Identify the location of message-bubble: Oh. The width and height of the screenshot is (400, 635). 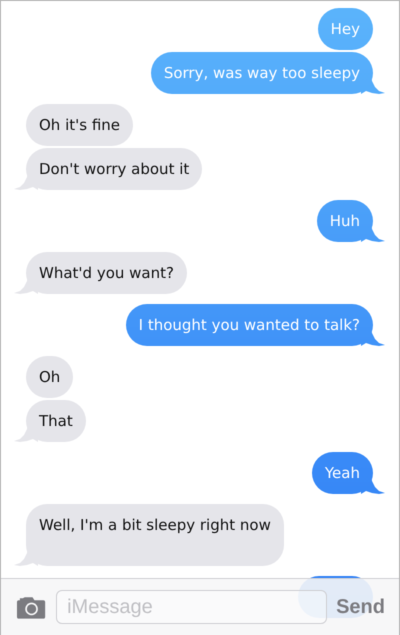
(50, 377).